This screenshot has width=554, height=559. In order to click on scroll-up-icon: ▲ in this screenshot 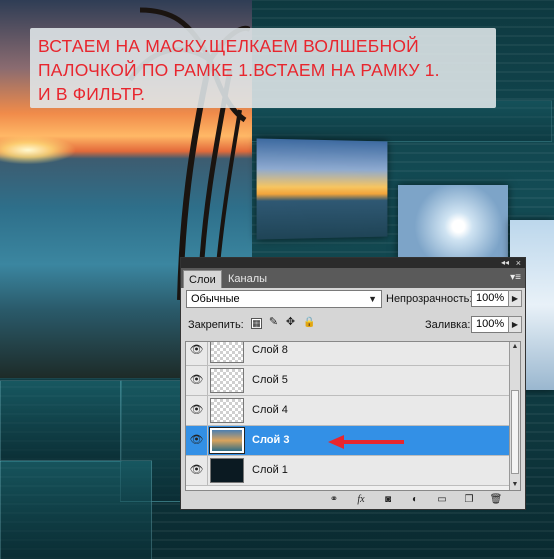, I will do `click(515, 347)`.